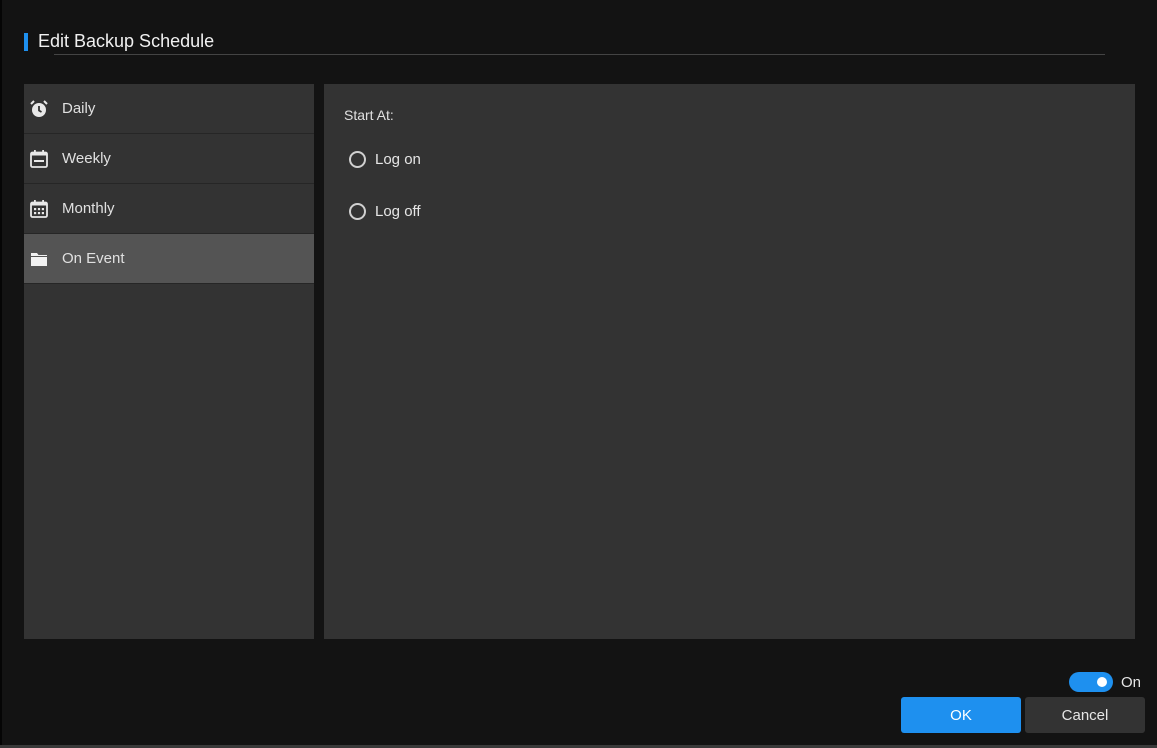  What do you see at coordinates (169, 209) in the screenshot?
I see `sidebar-item-monthly: Monthly` at bounding box center [169, 209].